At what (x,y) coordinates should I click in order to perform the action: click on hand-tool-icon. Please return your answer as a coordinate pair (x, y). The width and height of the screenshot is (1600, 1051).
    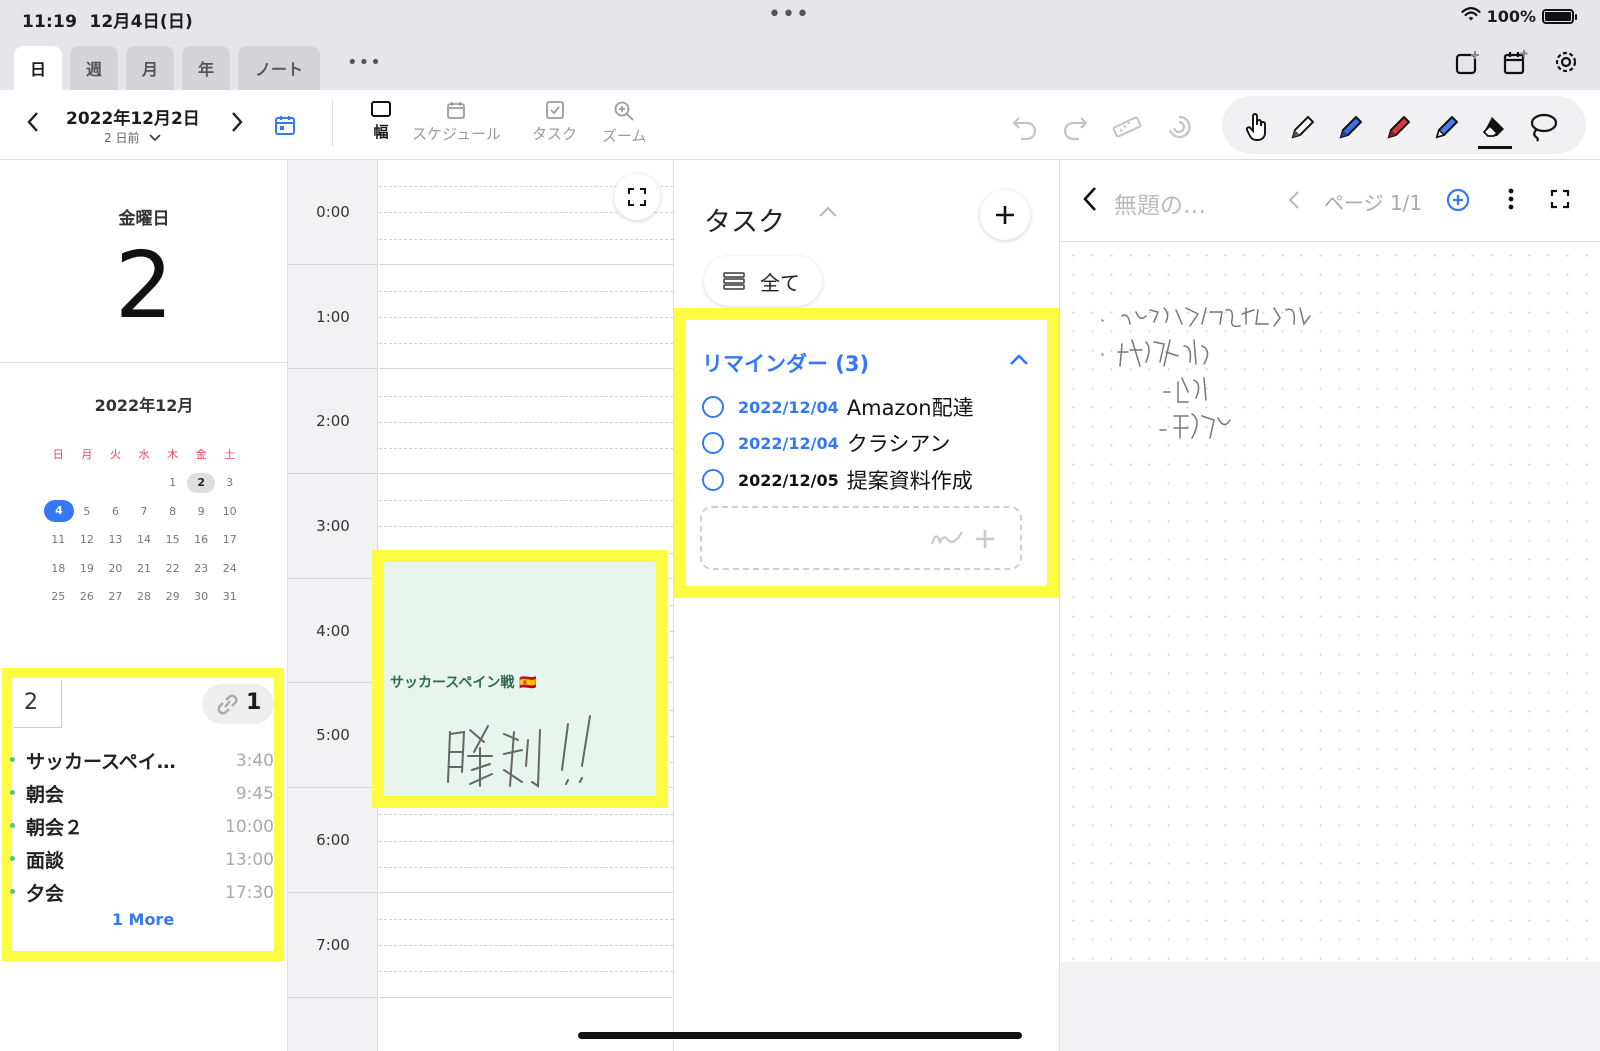
    Looking at the image, I should click on (1257, 127).